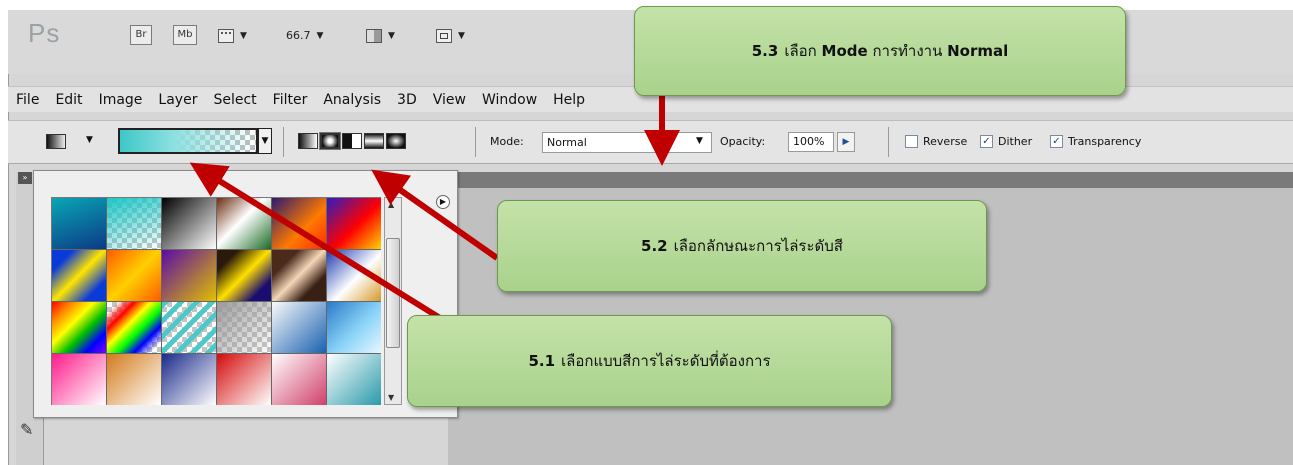 The image size is (1293, 465). I want to click on angle-gradient-button, so click(352, 141).